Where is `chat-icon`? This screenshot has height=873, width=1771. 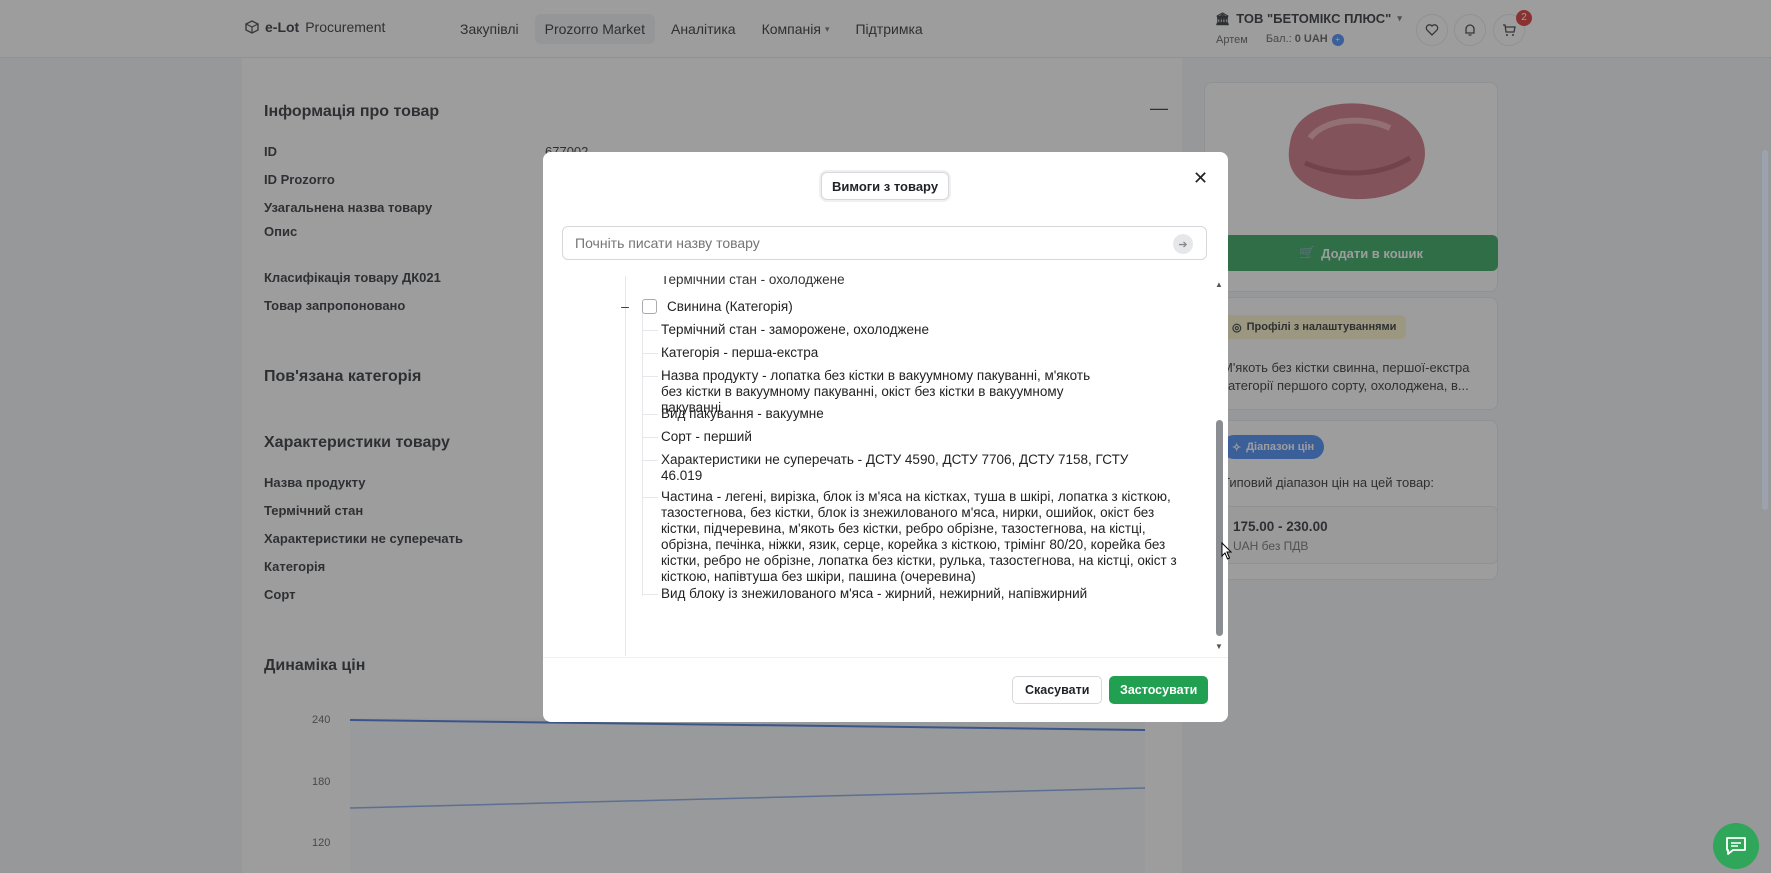 chat-icon is located at coordinates (1736, 846).